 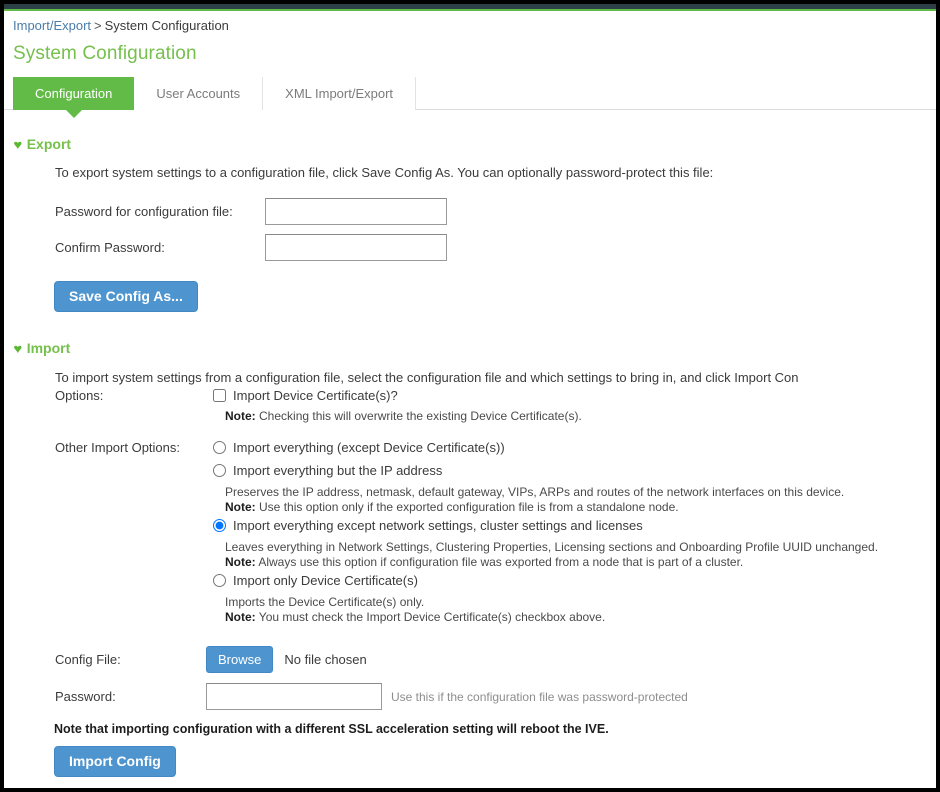 I want to click on import-radio-except-network-cluster-licenses, so click(x=219, y=525).